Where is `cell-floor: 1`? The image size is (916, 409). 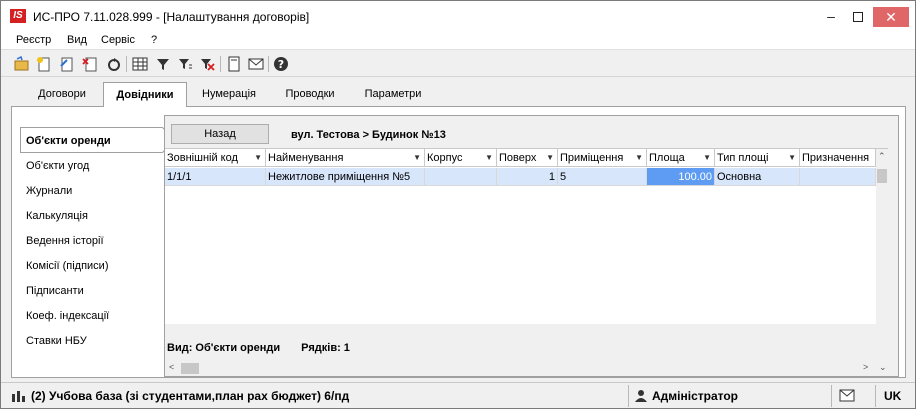 cell-floor: 1 is located at coordinates (527, 177).